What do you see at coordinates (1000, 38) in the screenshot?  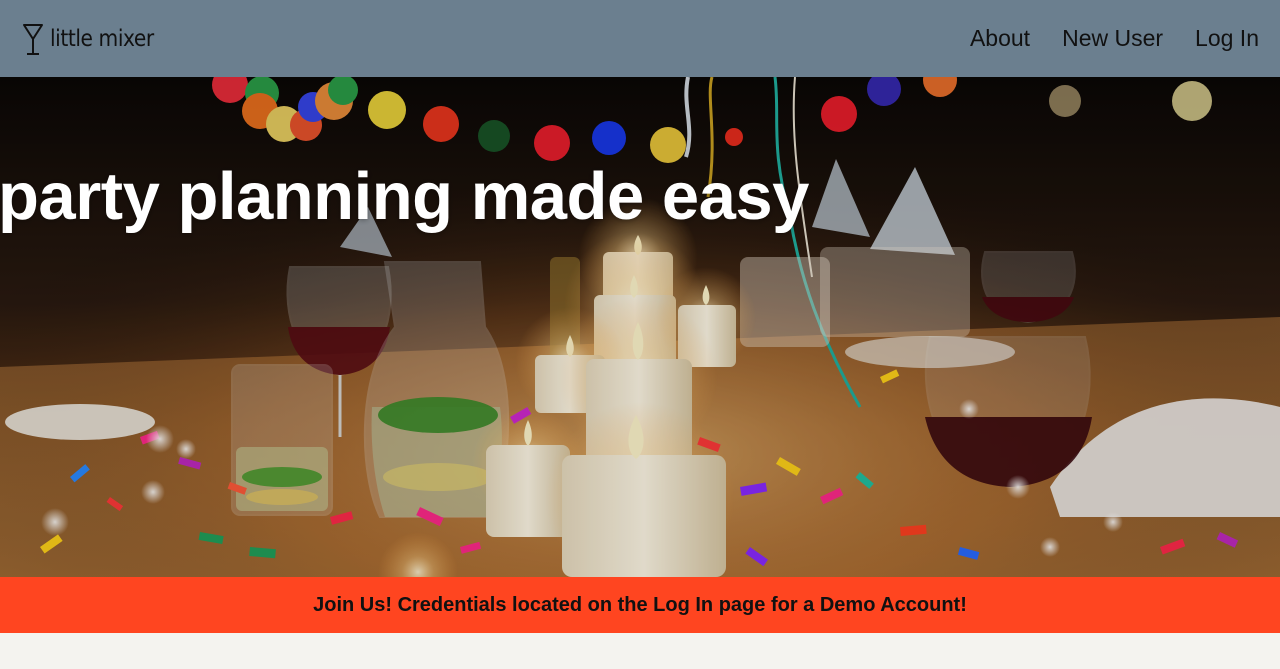 I see `nav-about-link: About` at bounding box center [1000, 38].